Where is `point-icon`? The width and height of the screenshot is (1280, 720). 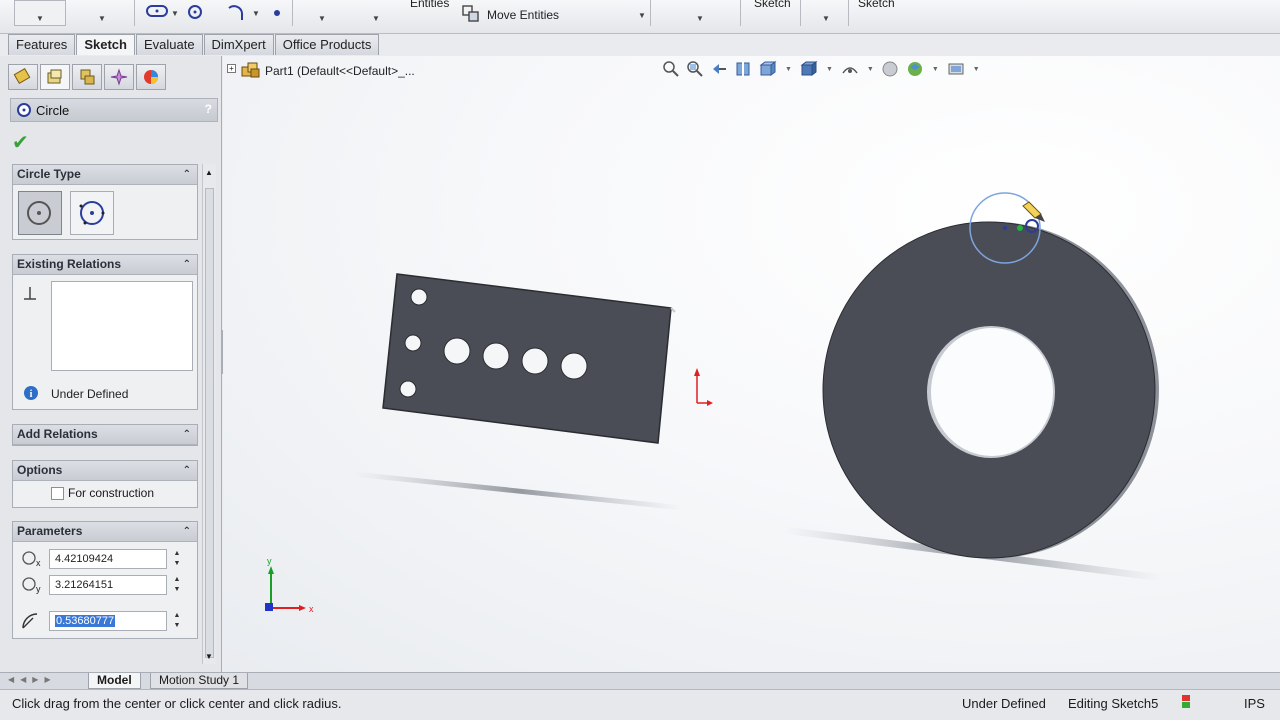
point-icon is located at coordinates (277, 14).